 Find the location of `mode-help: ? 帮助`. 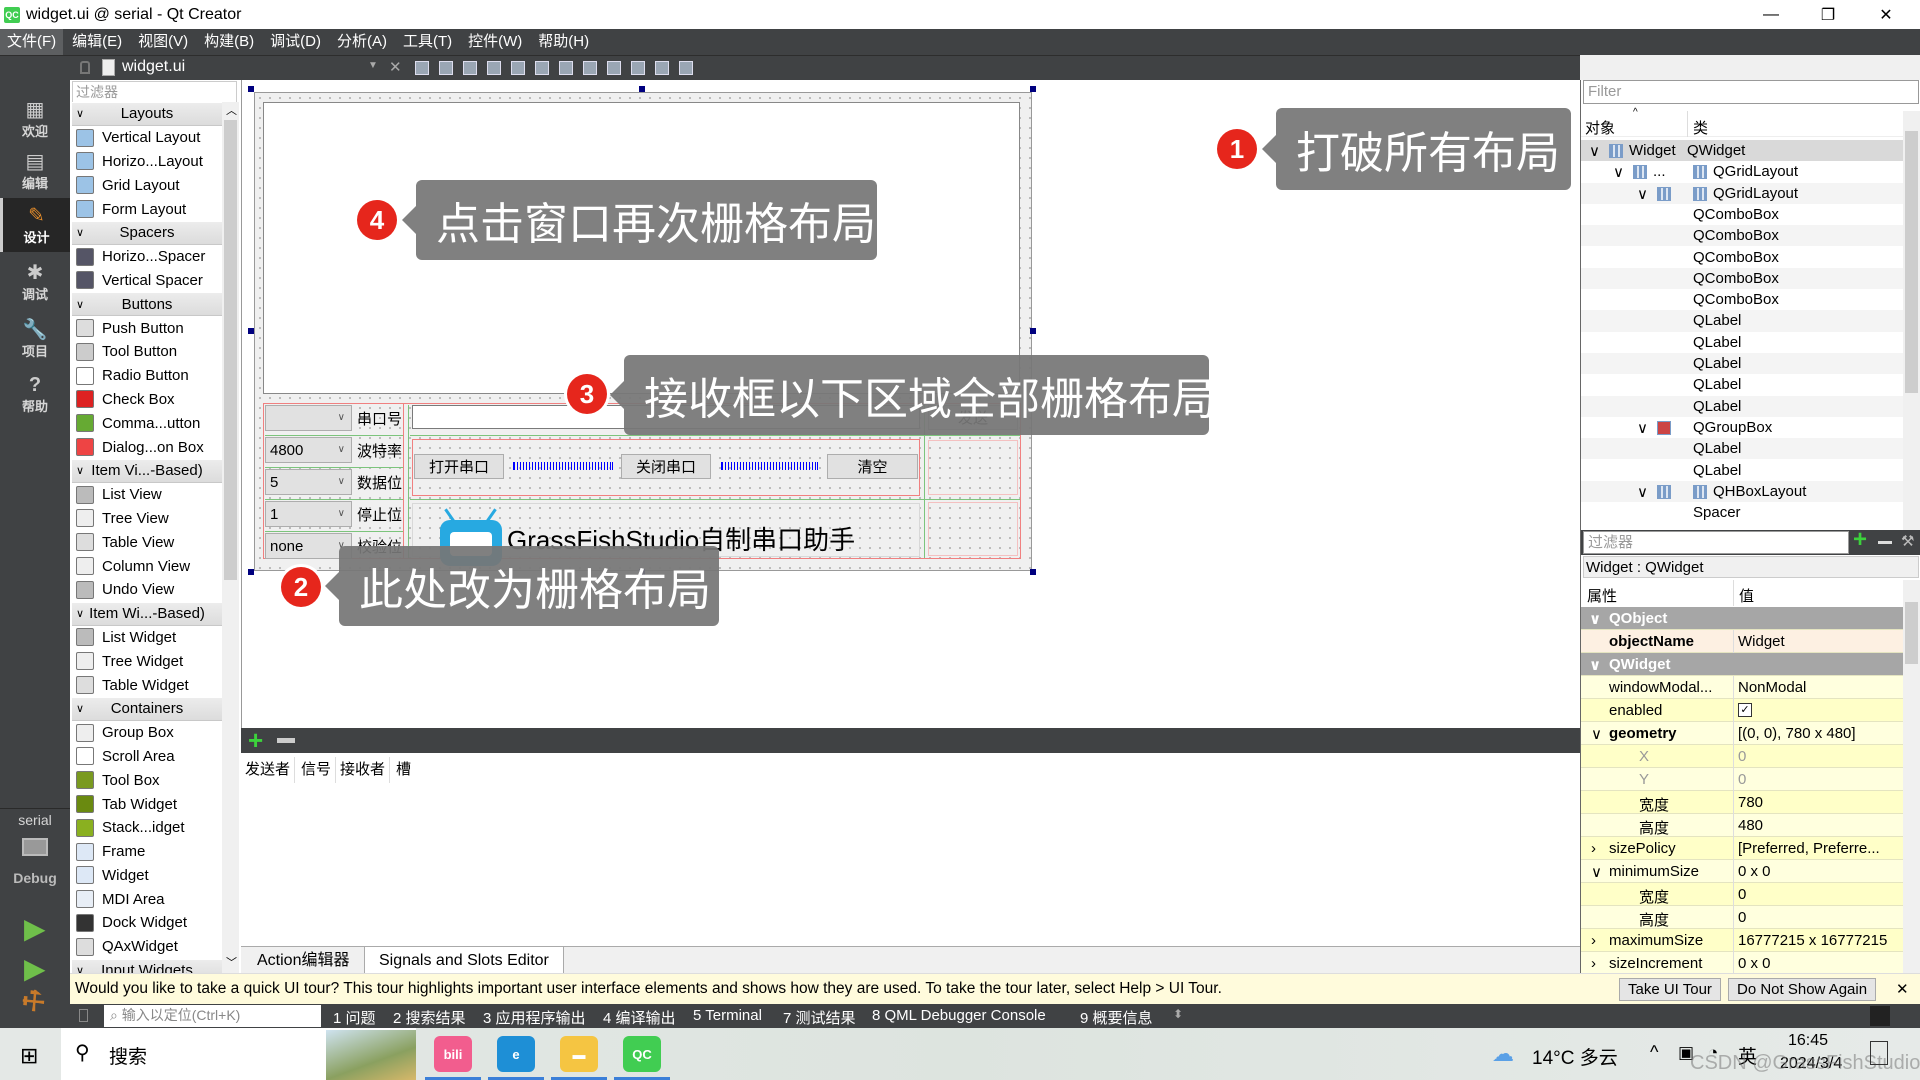

mode-help: ? 帮助 is located at coordinates (35, 394).